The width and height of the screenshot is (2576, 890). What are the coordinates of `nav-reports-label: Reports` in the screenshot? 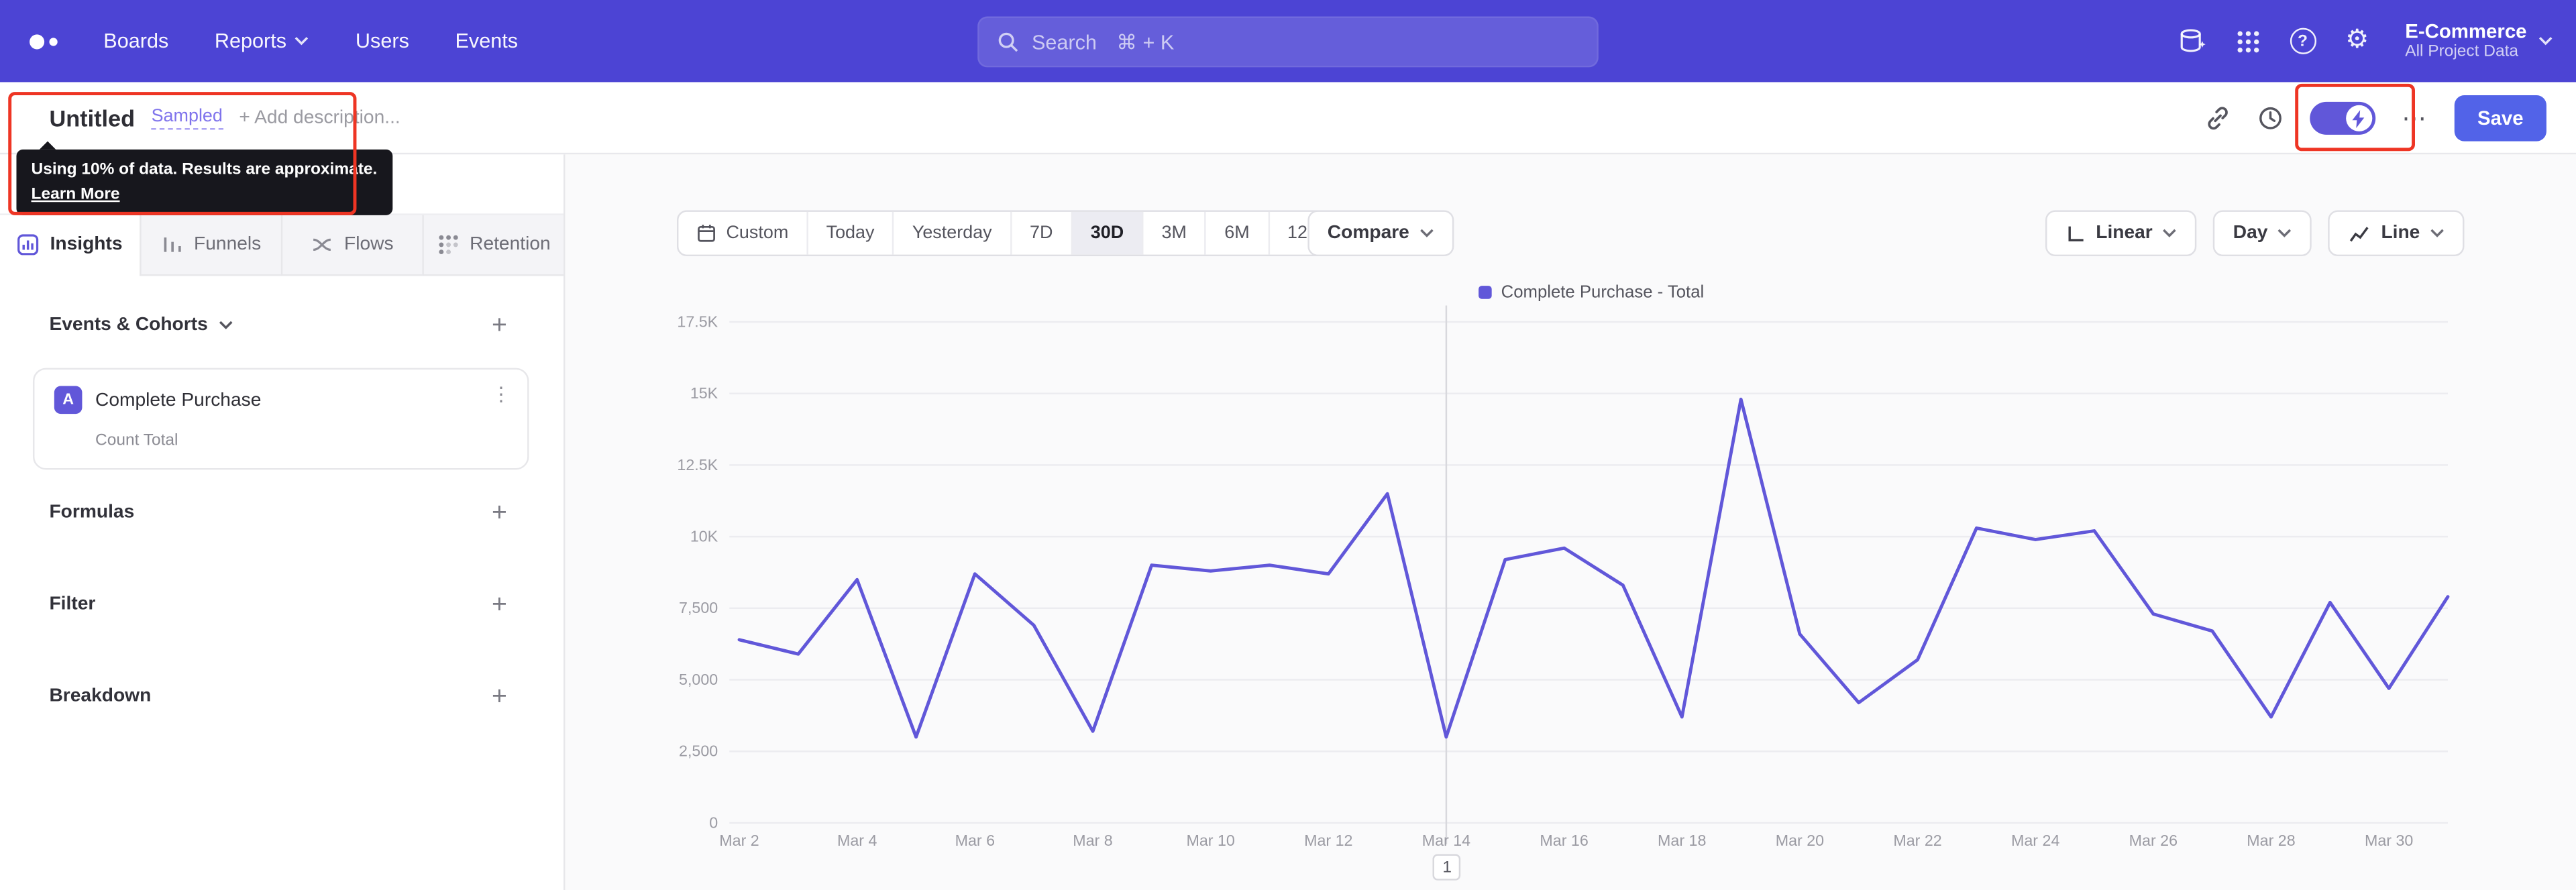 It's located at (250, 41).